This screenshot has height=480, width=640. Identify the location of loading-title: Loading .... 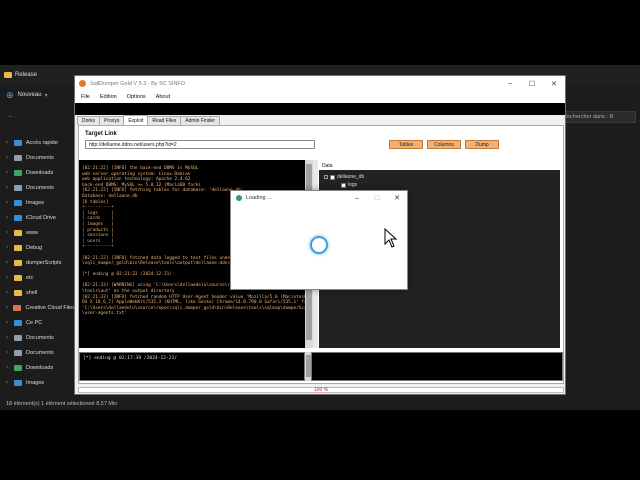
(259, 198).